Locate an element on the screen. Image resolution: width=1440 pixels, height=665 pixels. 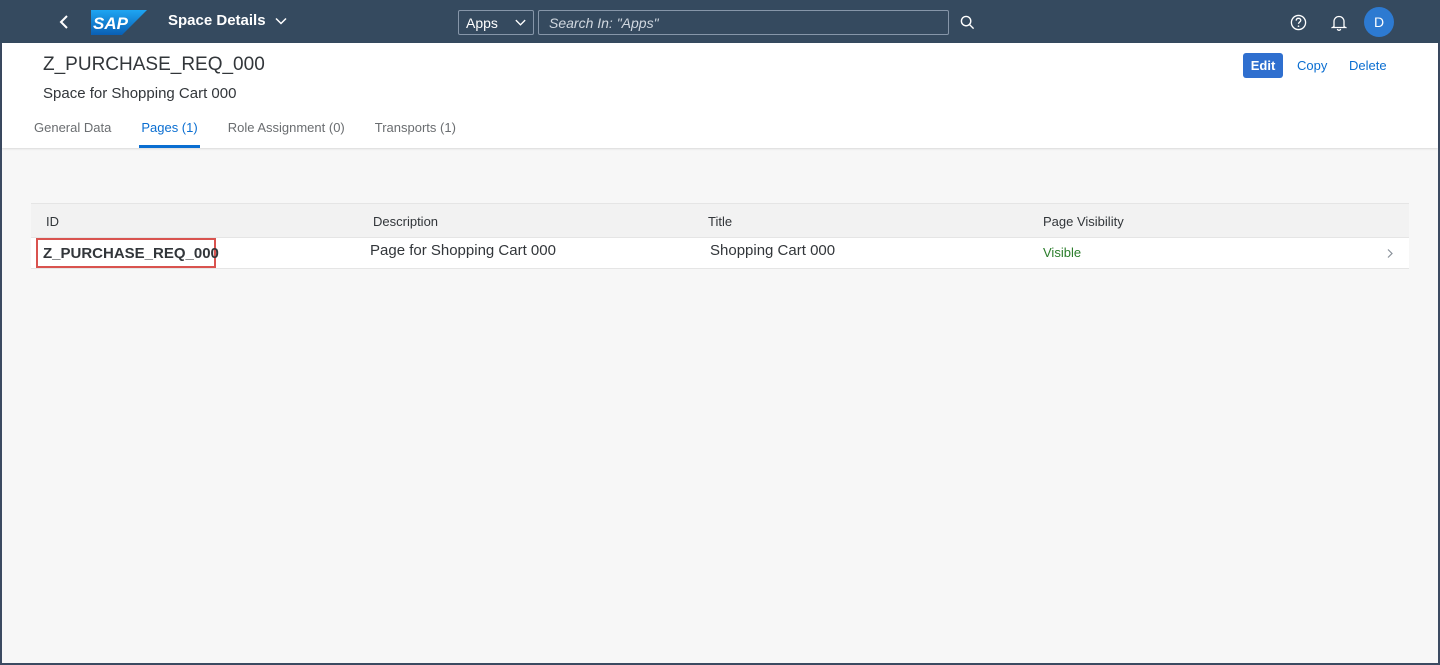
page-title: Z_PURCHASE_REQ_000 is located at coordinates (154, 64).